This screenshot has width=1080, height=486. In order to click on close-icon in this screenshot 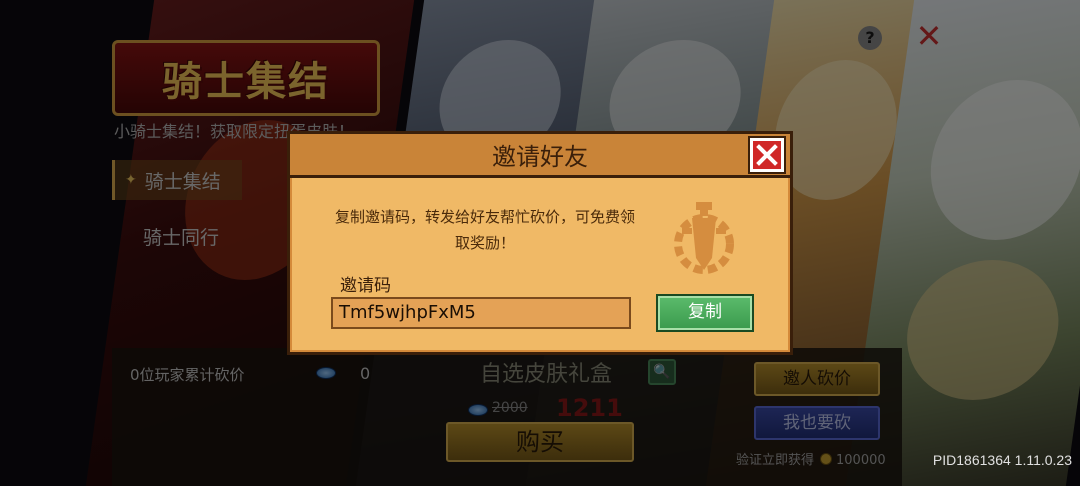, I will do `click(767, 155)`.